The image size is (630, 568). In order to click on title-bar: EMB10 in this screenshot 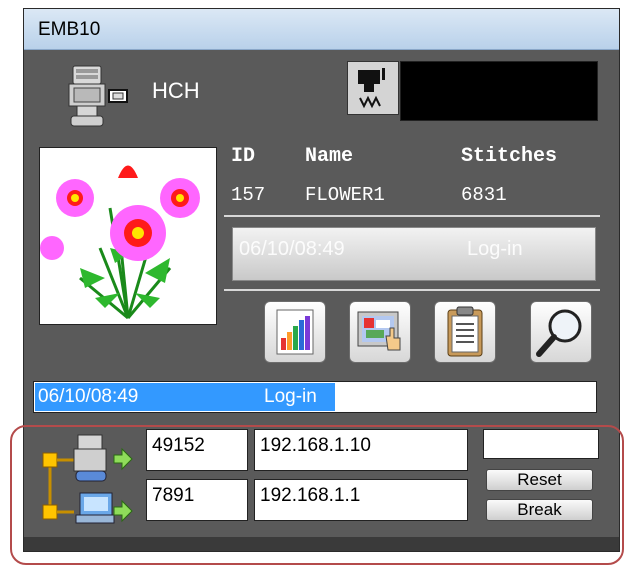, I will do `click(321, 29)`.